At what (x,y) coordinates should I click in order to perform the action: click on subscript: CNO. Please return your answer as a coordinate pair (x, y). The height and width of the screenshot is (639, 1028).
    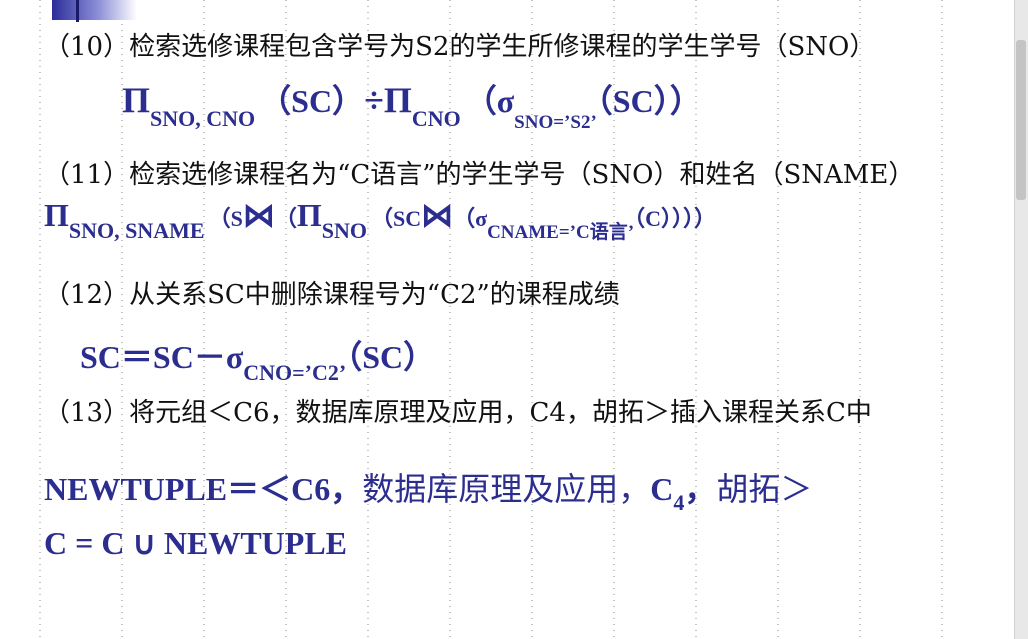
    Looking at the image, I should click on (436, 118).